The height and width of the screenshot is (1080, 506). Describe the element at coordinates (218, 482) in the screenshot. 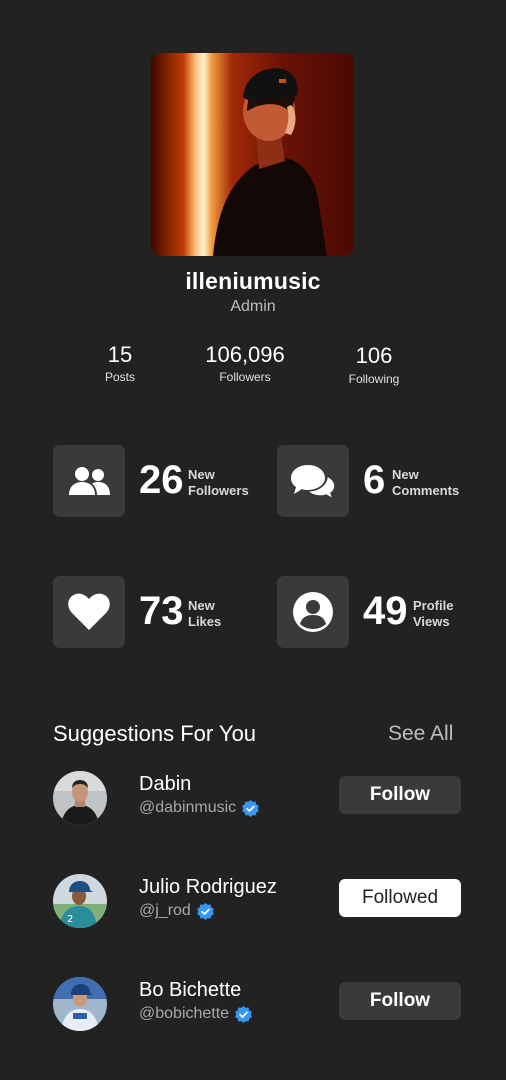

I see `activity-label: New Followers` at that location.